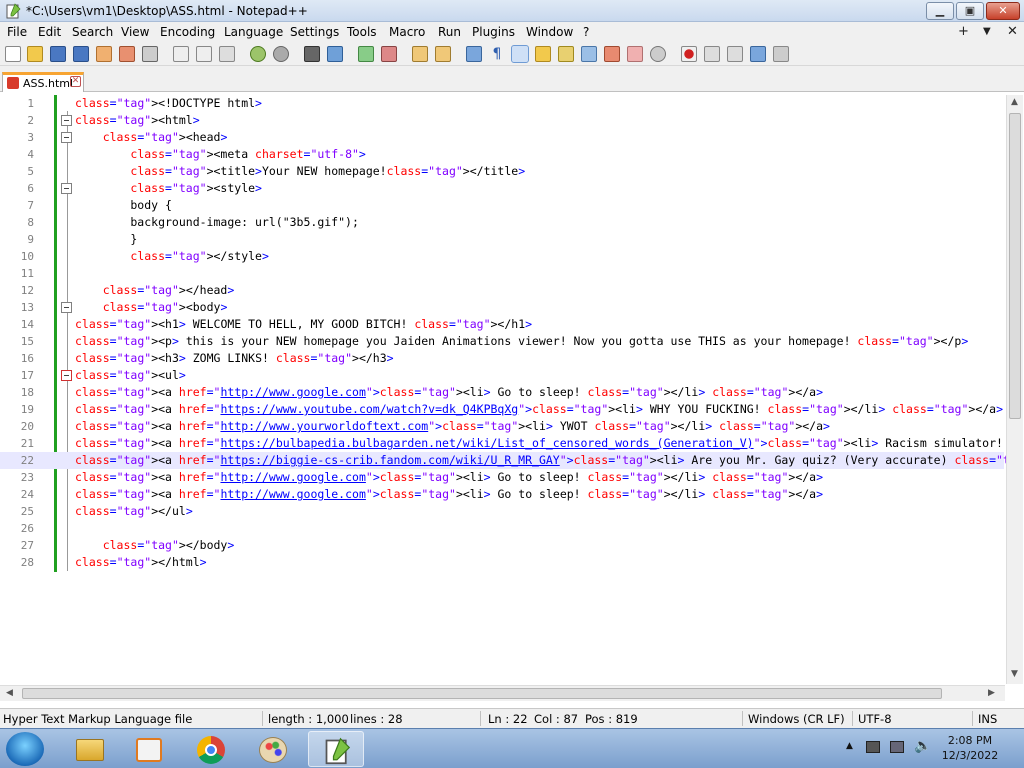 This screenshot has height=768, width=1024. What do you see at coordinates (970, 748) in the screenshot?
I see `system-clock: 2:08 PM 12/3/2022` at bounding box center [970, 748].